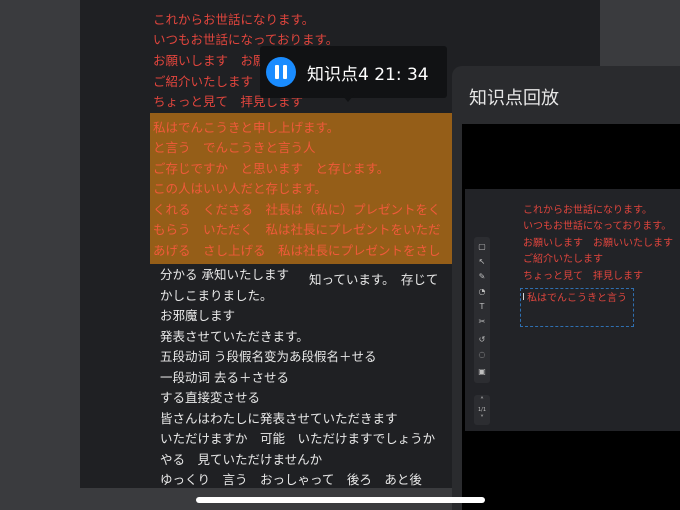  I want to click on note-line: ご存じですか と思います と存じます。, so click(271, 168).